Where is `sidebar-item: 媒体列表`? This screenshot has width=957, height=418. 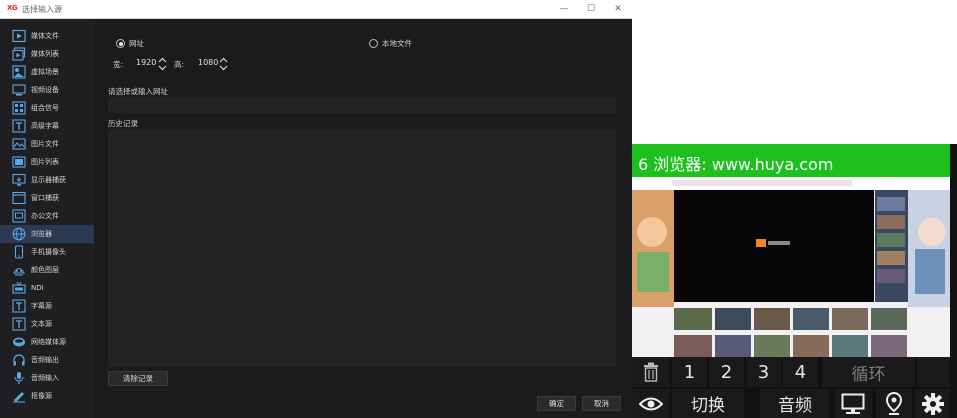 sidebar-item: 媒体列表 is located at coordinates (47, 54).